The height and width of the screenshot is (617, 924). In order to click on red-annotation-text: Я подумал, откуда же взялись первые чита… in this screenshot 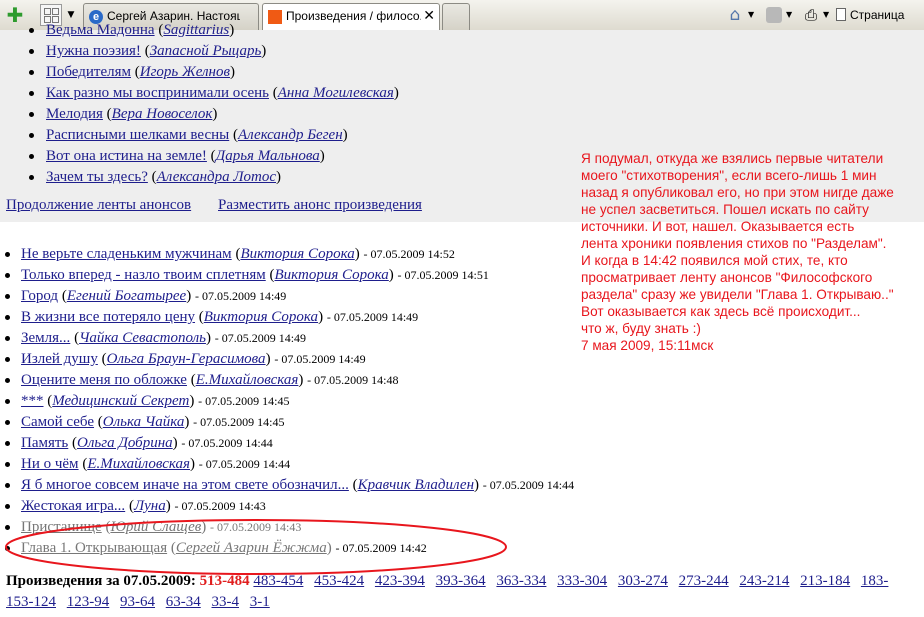, I will do `click(752, 252)`.